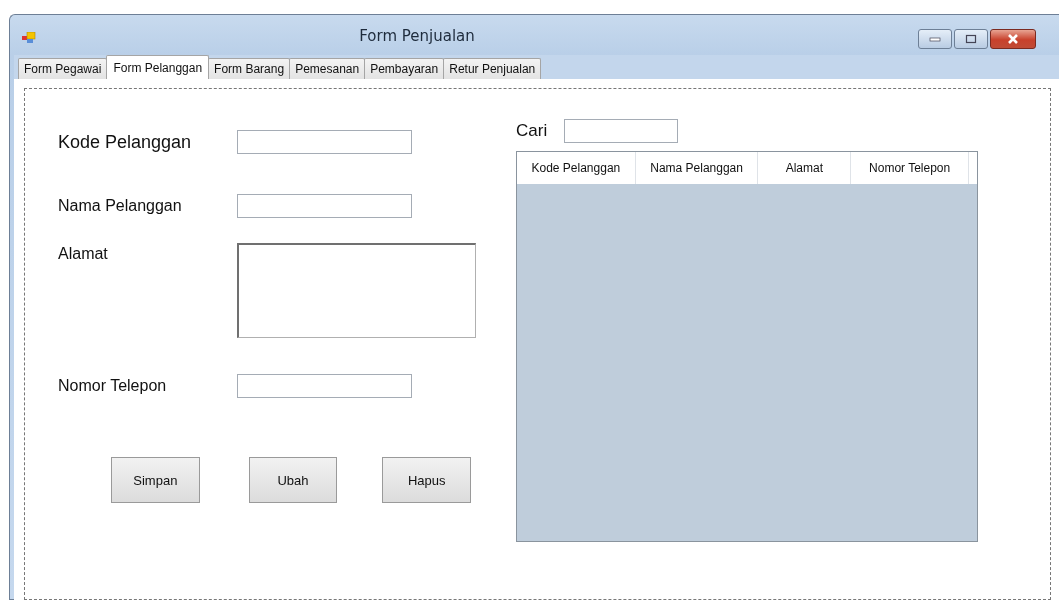  I want to click on minimize-button, so click(935, 39).